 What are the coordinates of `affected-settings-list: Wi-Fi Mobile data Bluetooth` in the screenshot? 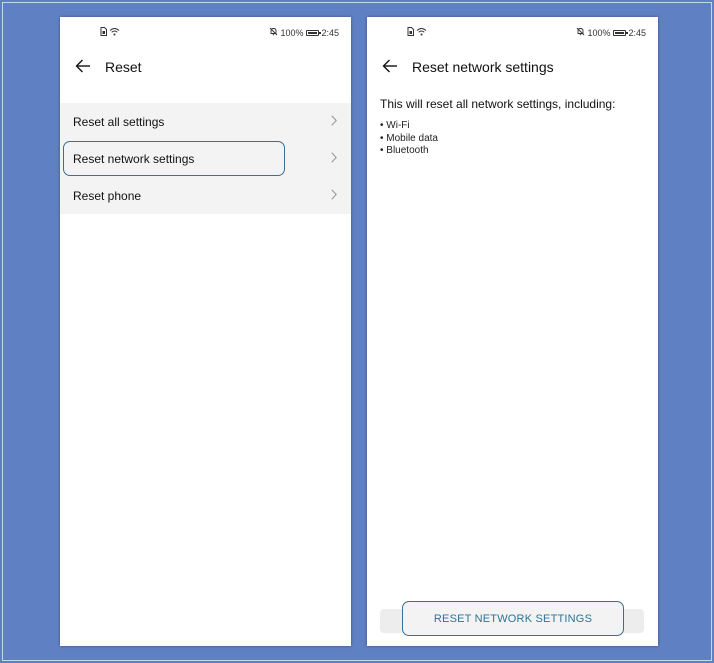 It's located at (409, 139).